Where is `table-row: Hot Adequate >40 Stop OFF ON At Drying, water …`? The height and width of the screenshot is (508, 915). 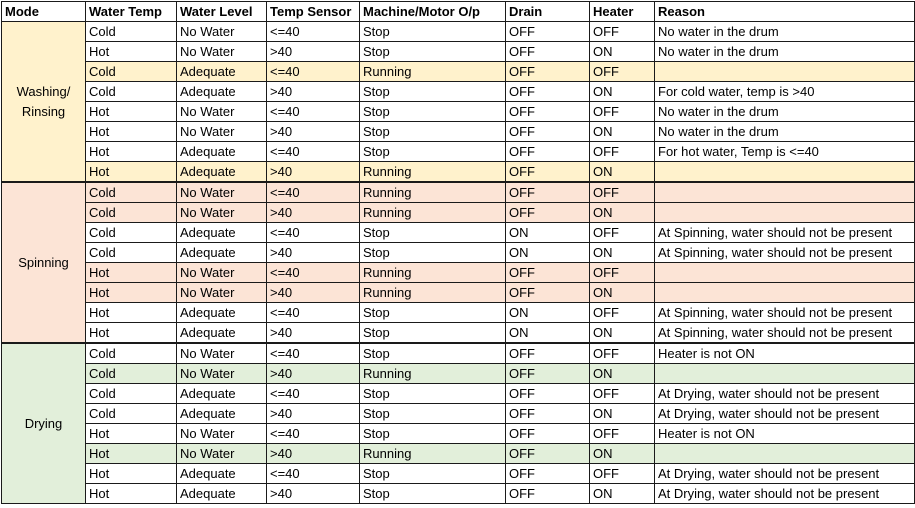 table-row: Hot Adequate >40 Stop OFF ON At Drying, water … is located at coordinates (458, 493).